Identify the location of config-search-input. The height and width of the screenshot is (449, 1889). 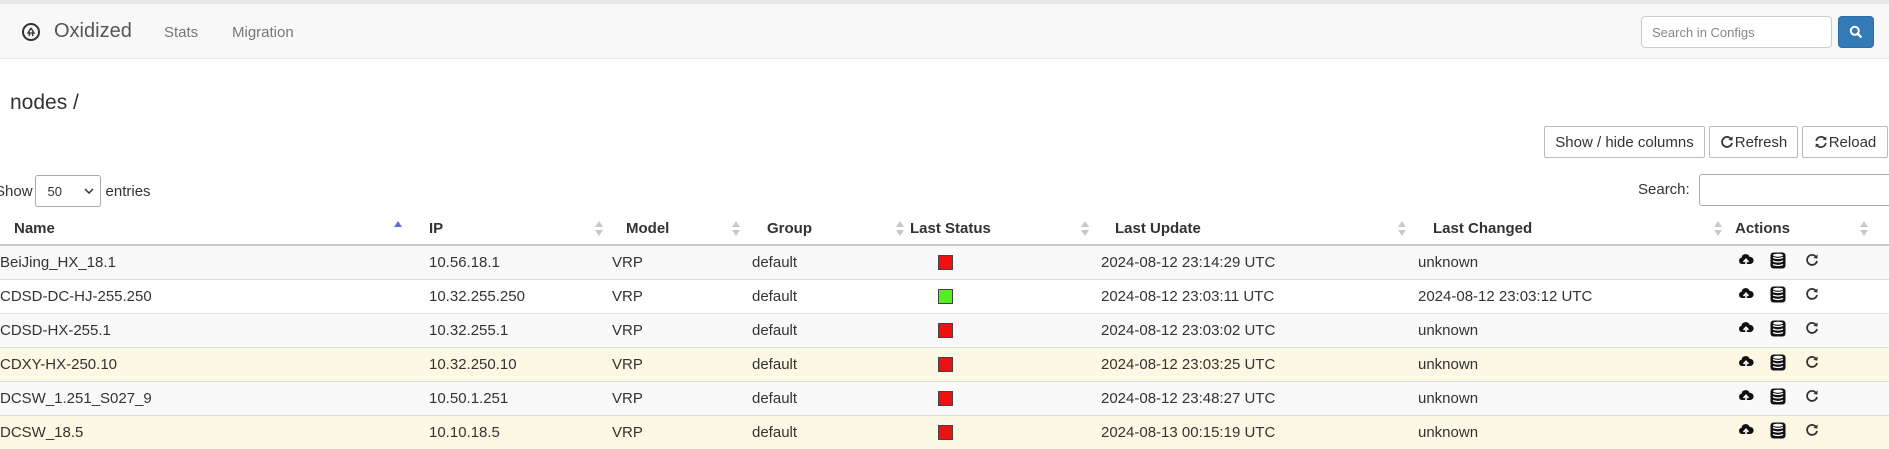
(1736, 32).